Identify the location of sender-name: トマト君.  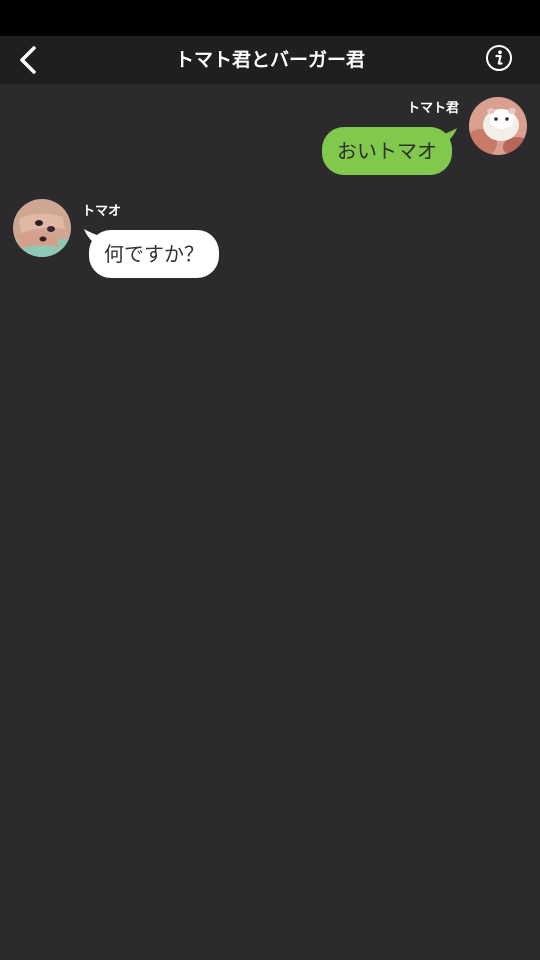
(432, 108).